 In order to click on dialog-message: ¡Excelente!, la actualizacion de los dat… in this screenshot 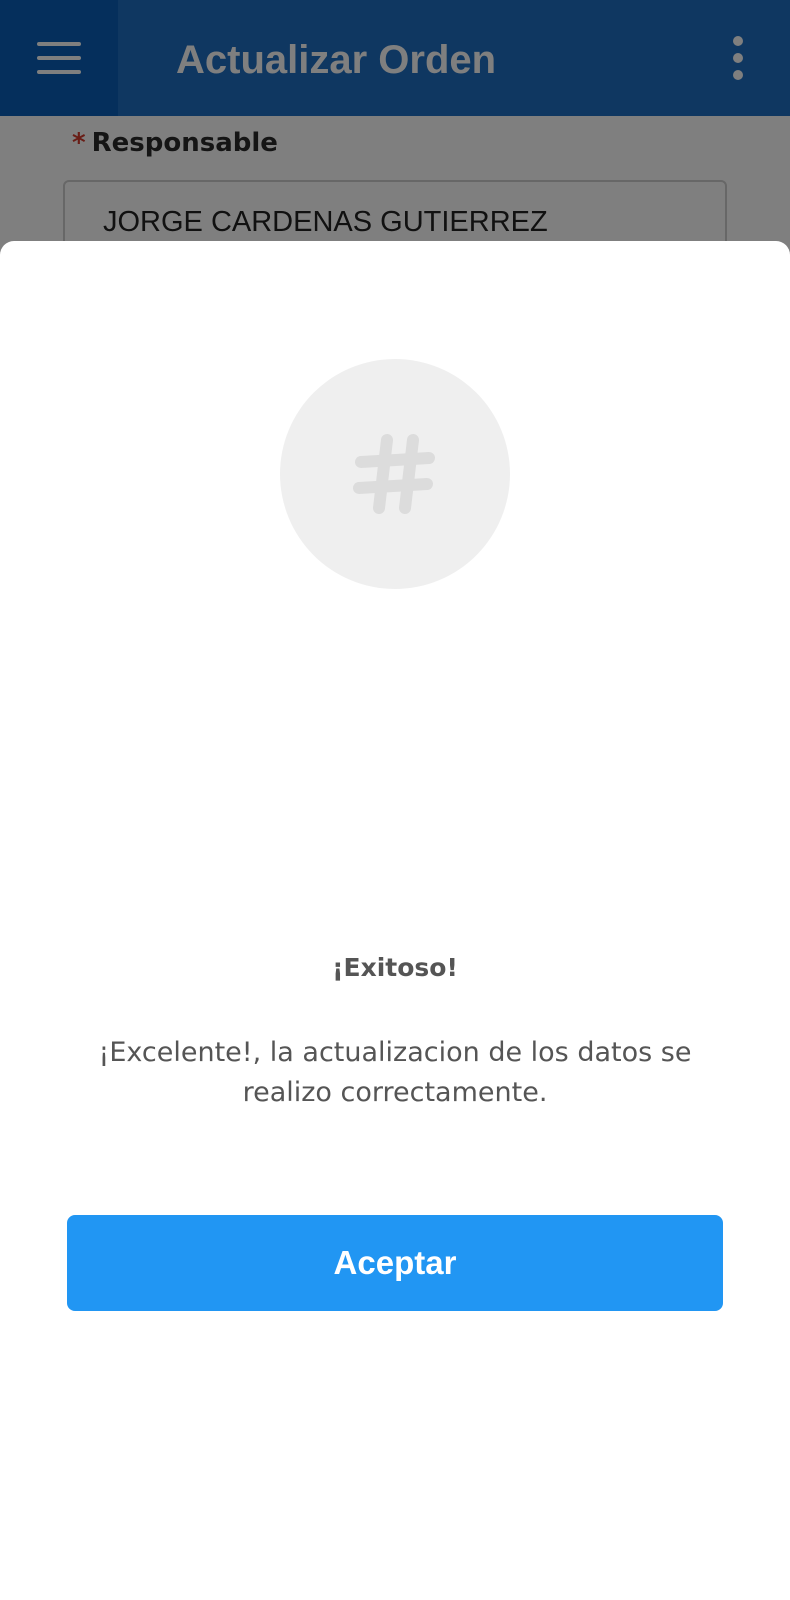, I will do `click(395, 1072)`.